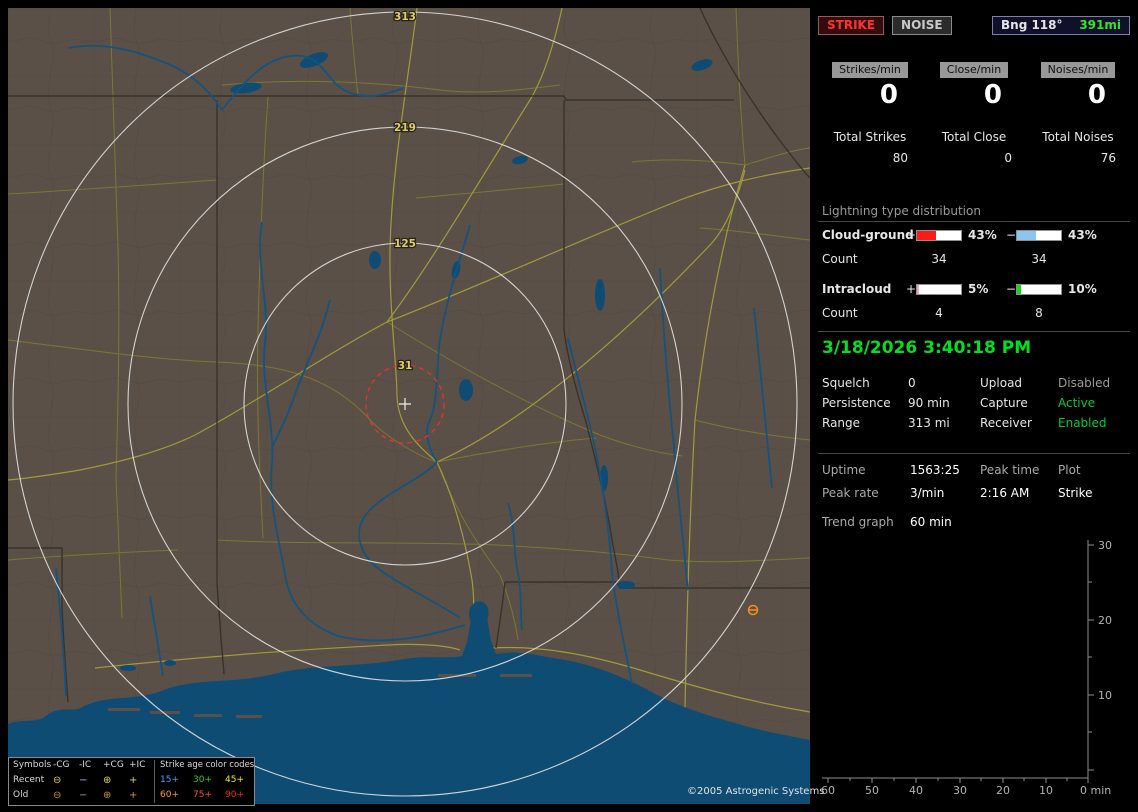 This screenshot has width=1138, height=812. Describe the element at coordinates (1105, 620) in the screenshot. I see `y-tick-20: 20` at that location.